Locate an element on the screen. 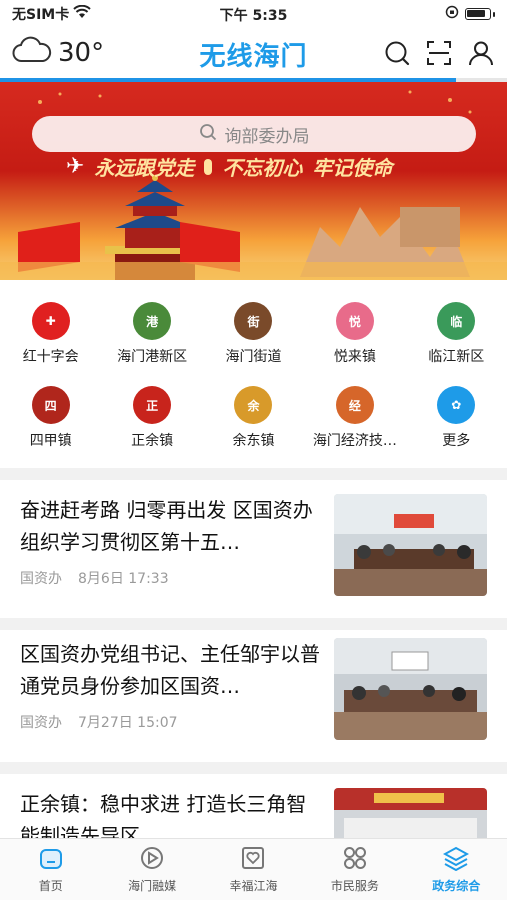 The width and height of the screenshot is (507, 900). dove-icon: ✈ is located at coordinates (75, 166).